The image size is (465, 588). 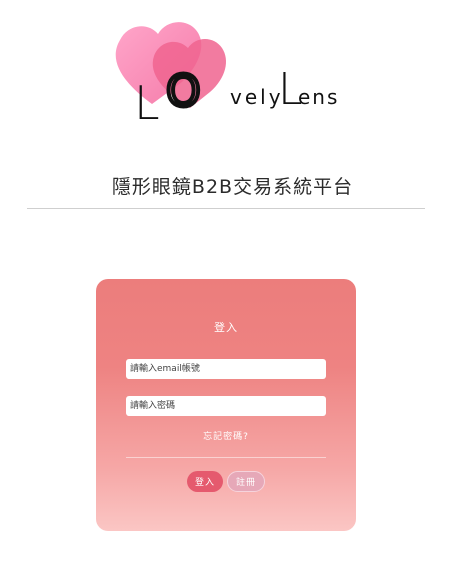 What do you see at coordinates (246, 481) in the screenshot?
I see `register-button: 註冊` at bounding box center [246, 481].